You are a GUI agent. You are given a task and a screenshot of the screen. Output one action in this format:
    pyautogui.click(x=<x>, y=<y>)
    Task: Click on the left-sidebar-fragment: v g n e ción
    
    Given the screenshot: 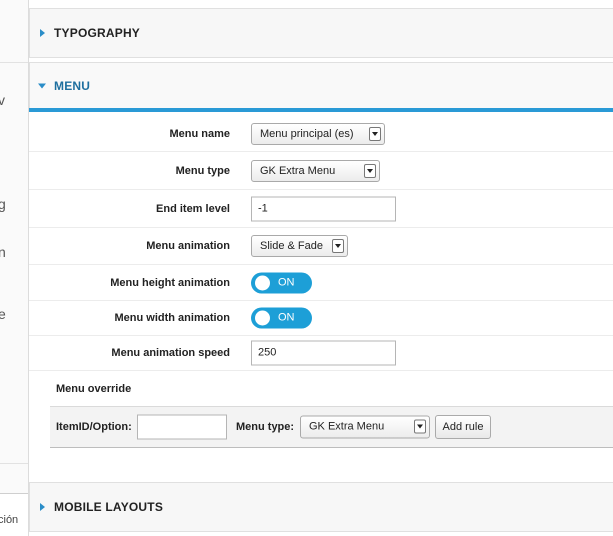 What is the action you would take?
    pyautogui.click(x=14, y=268)
    